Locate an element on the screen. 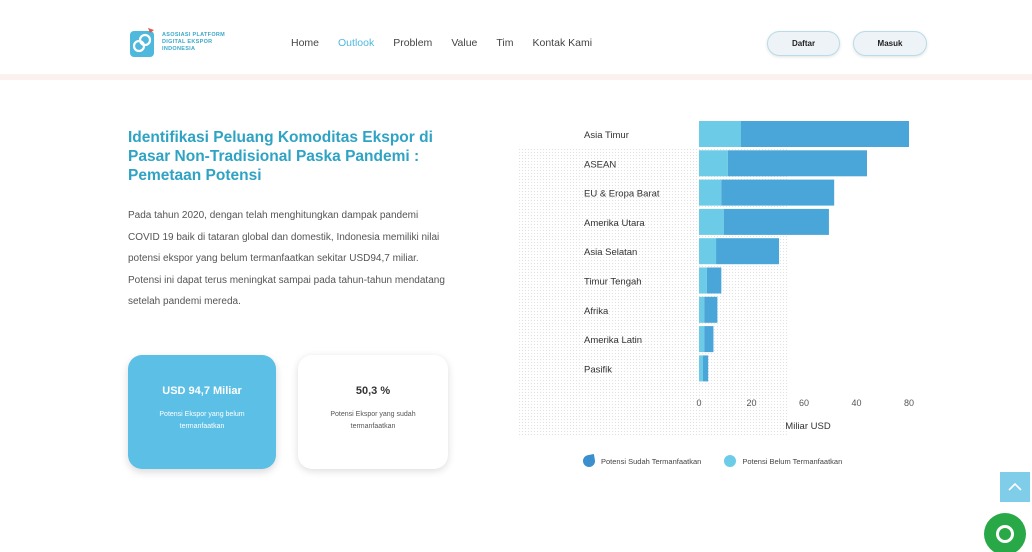 This screenshot has width=1032, height=552. legend-item-belum: Potensi Belum Termanfaatkan is located at coordinates (783, 461).